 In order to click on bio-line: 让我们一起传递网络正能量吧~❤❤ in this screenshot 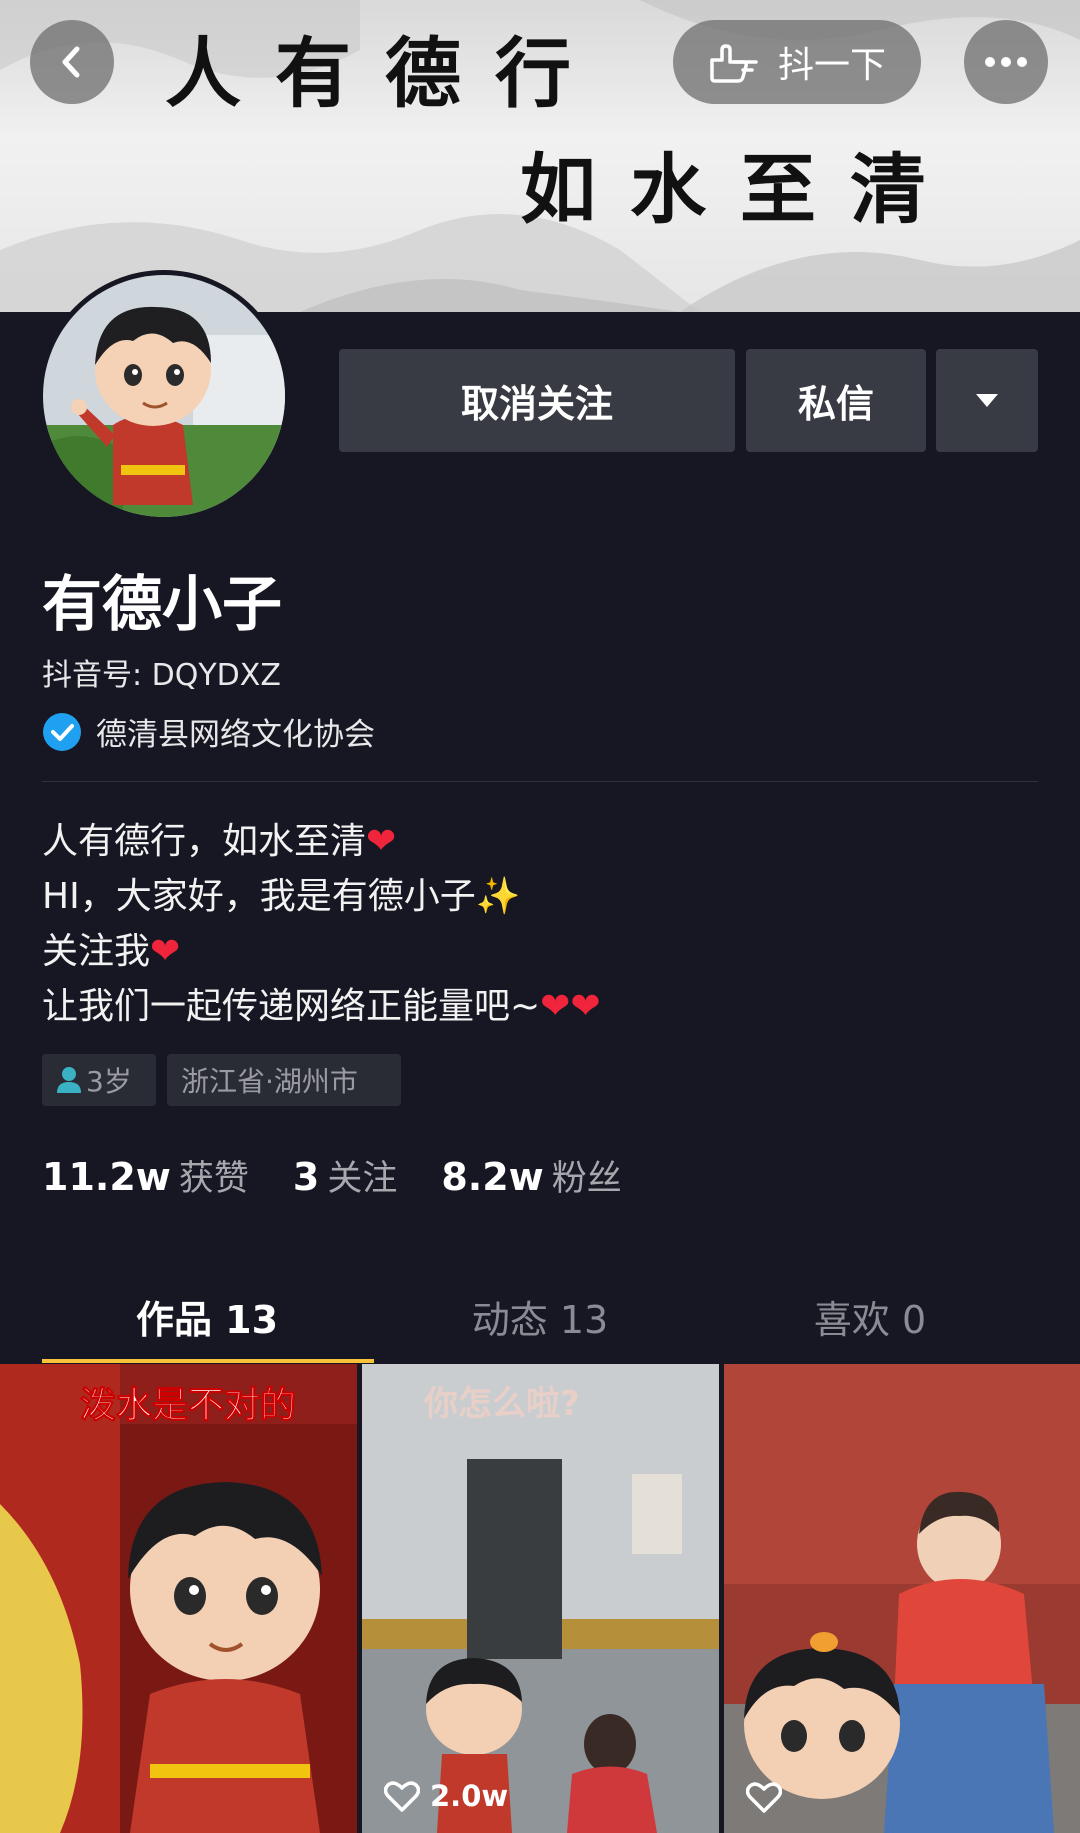, I will do `click(321, 1003)`.